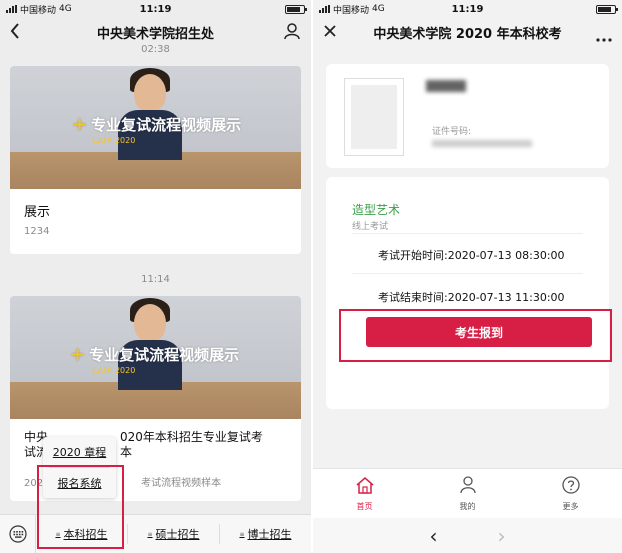 Image resolution: width=622 pixels, height=553 pixels. I want to click on home-icon, so click(365, 487).